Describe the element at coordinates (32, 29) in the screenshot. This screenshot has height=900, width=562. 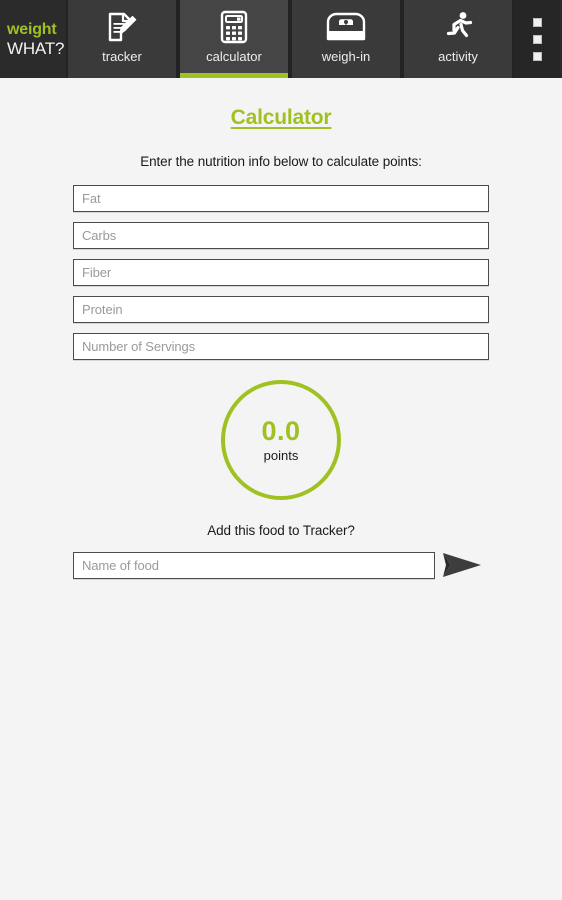
I see `brand-line-1: weight` at that location.